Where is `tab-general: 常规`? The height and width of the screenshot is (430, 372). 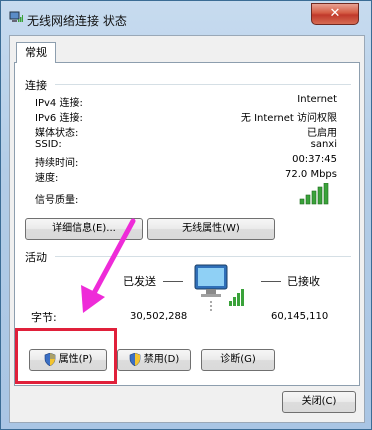 tab-general: 常规 is located at coordinates (36, 52).